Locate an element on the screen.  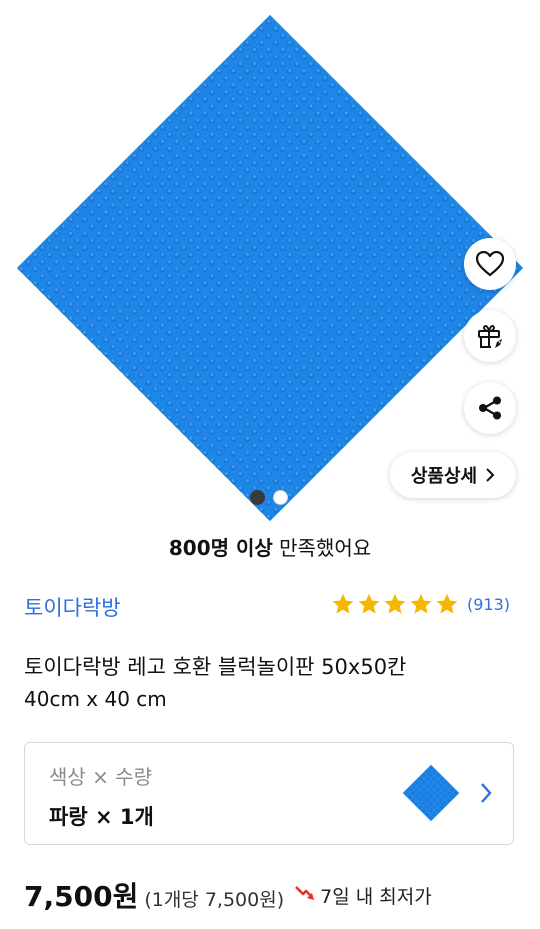
option-selector: 색상 × 수량 파랑 × 1개 is located at coordinates (269, 793).